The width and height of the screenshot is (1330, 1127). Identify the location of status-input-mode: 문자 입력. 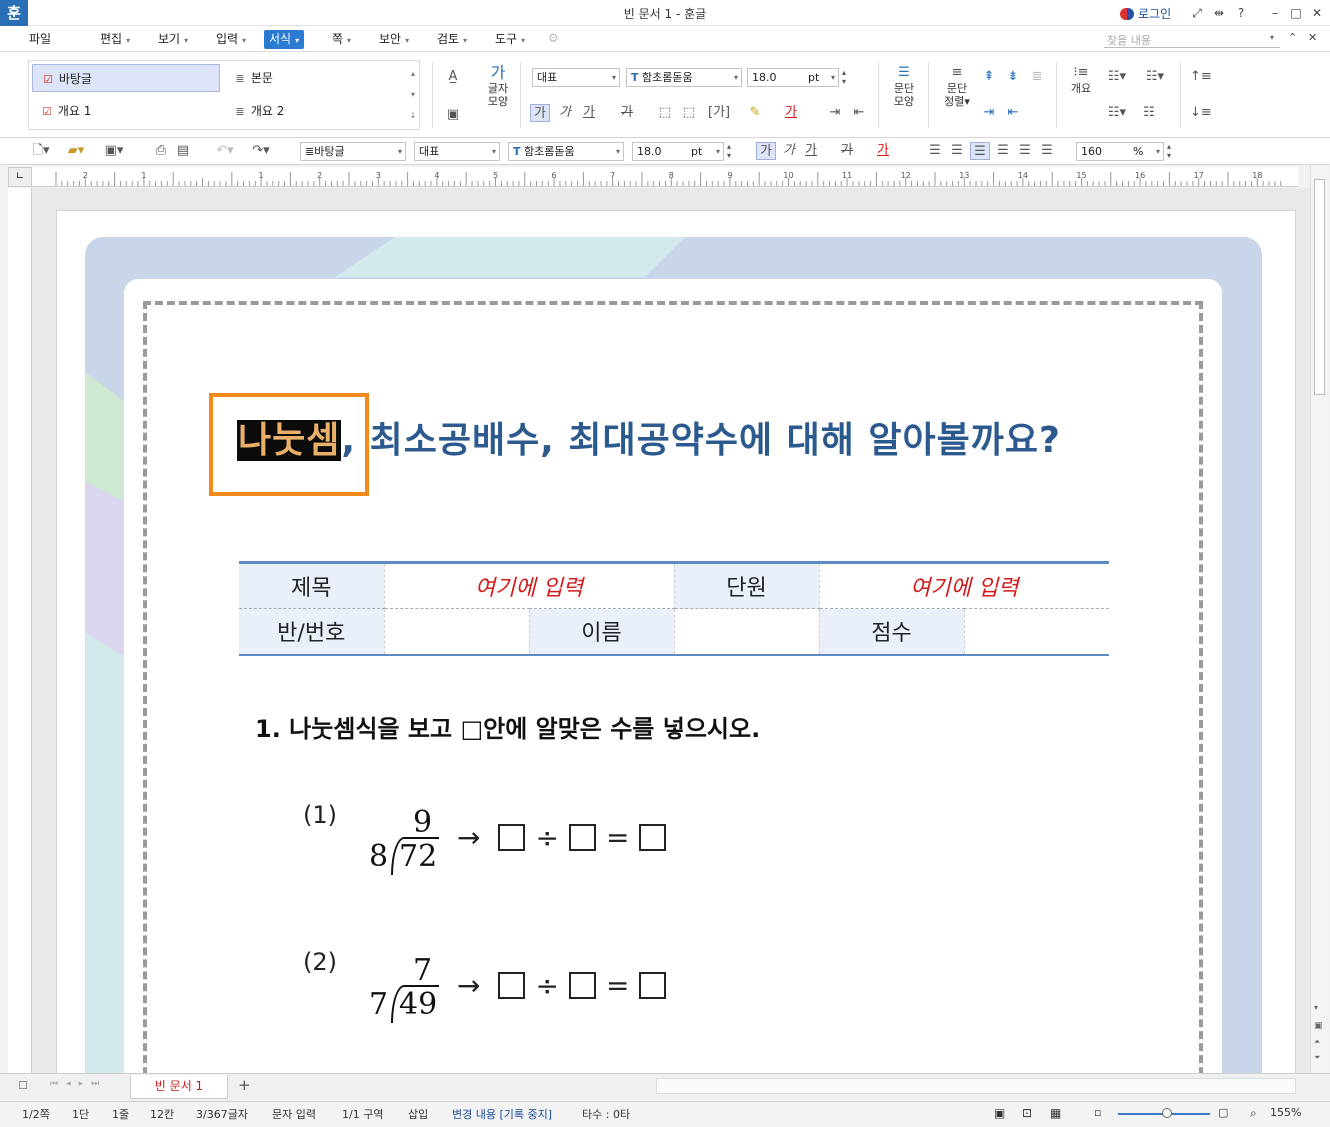
(294, 1114).